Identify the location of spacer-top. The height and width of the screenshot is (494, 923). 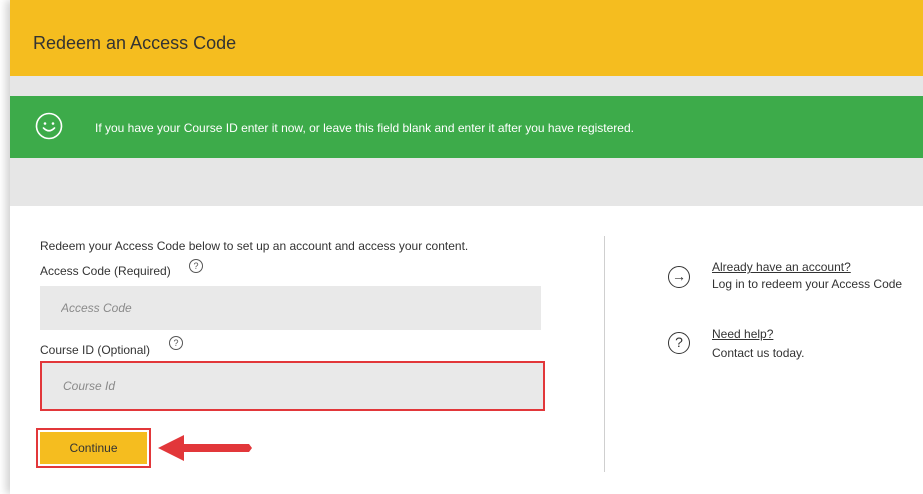
(466, 86).